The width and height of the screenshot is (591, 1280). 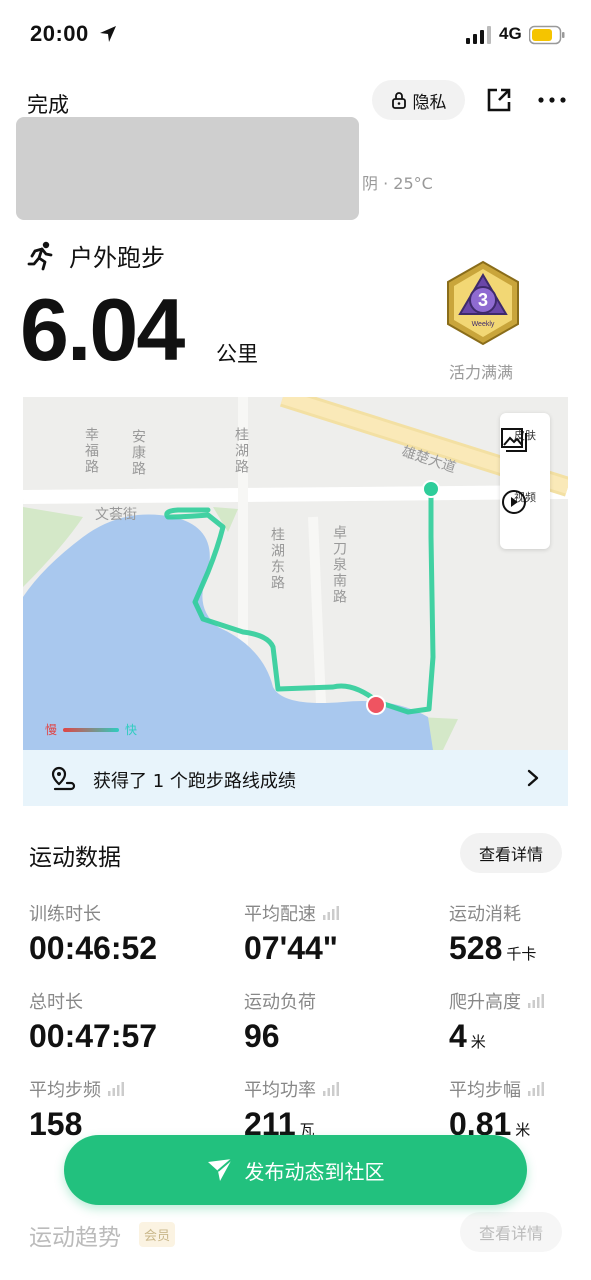 What do you see at coordinates (520, 1109) in the screenshot?
I see `stat-item: 平均步幅 0.81 米` at bounding box center [520, 1109].